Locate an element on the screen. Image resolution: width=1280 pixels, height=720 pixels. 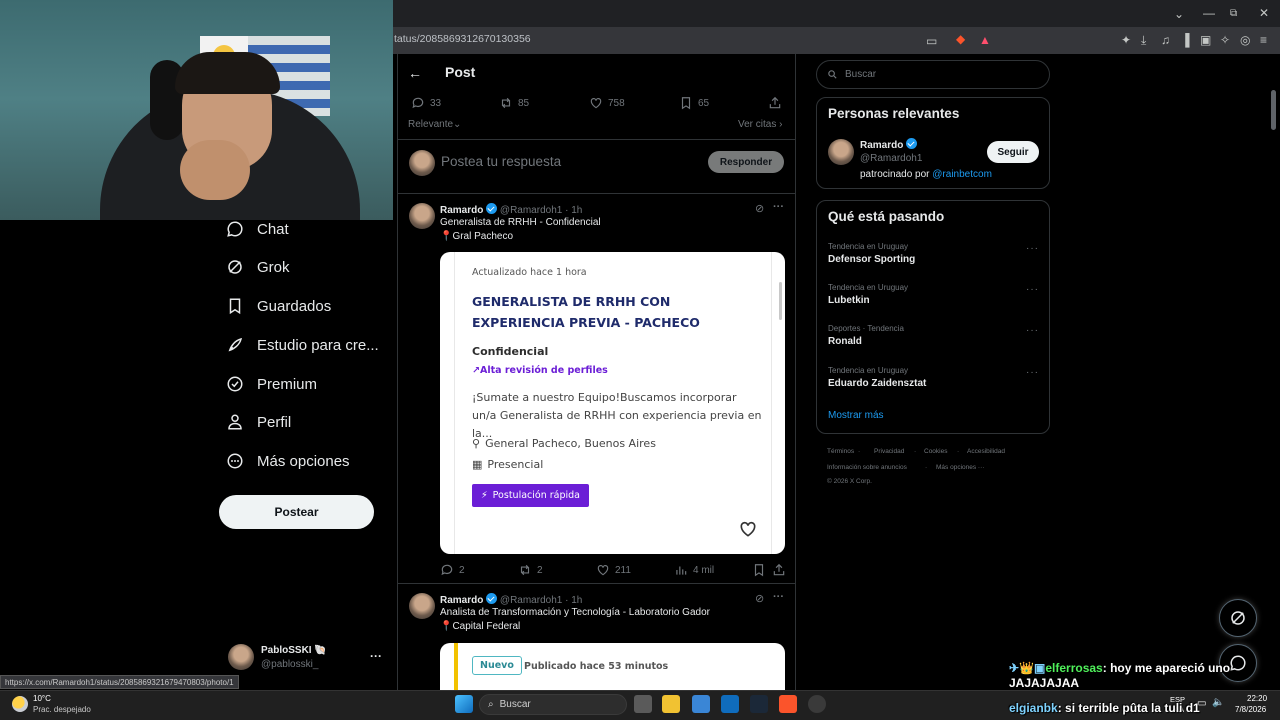
menu-icon: ≡ is located at coordinates (1263, 40).